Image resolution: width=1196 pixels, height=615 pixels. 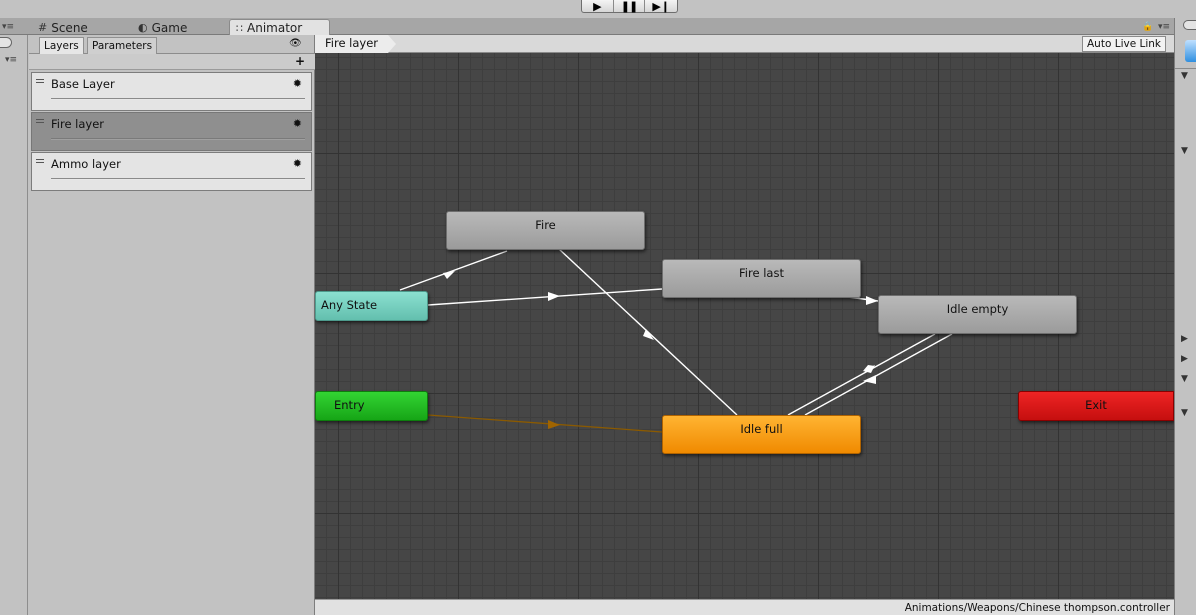 What do you see at coordinates (598, 26) in the screenshot?
I see `editor-tab-row: ▾≡ # Scene ◐ Game ∷ Animator 🔒 ▾≡` at bounding box center [598, 26].